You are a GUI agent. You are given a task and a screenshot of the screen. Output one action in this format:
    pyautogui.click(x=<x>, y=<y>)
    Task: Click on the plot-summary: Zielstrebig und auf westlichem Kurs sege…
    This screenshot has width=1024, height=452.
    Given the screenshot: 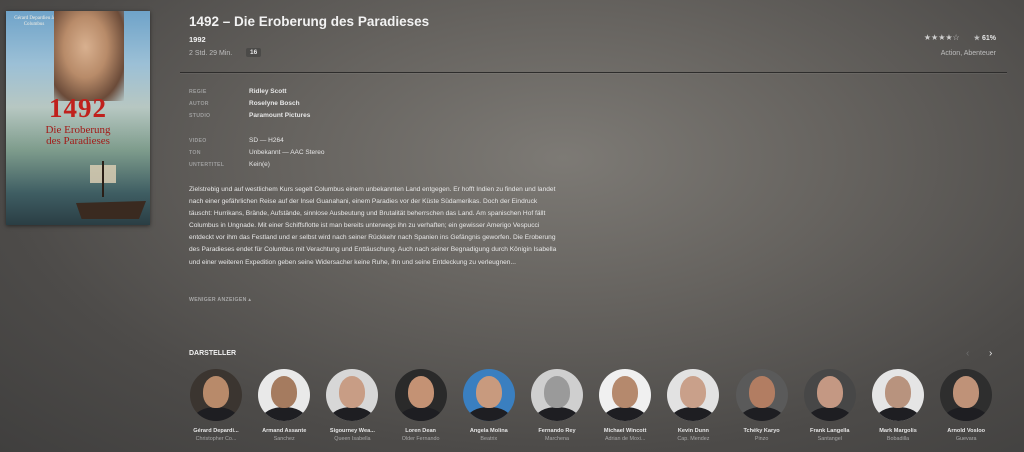 What is the action you would take?
    pyautogui.click(x=373, y=226)
    